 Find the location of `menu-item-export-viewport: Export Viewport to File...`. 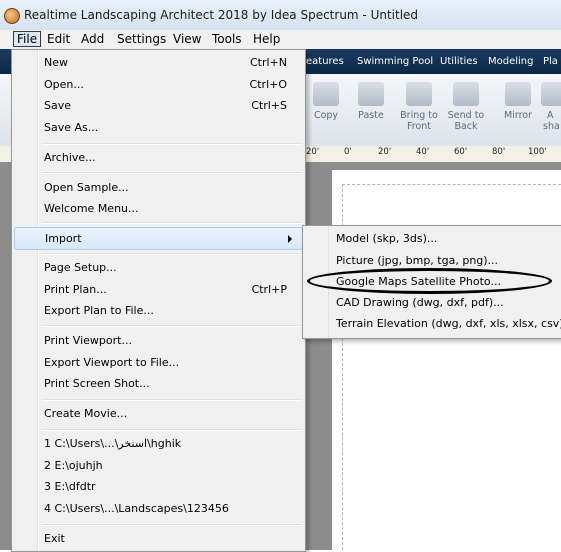

menu-item-export-viewport: Export Viewport to File... is located at coordinates (158, 362).